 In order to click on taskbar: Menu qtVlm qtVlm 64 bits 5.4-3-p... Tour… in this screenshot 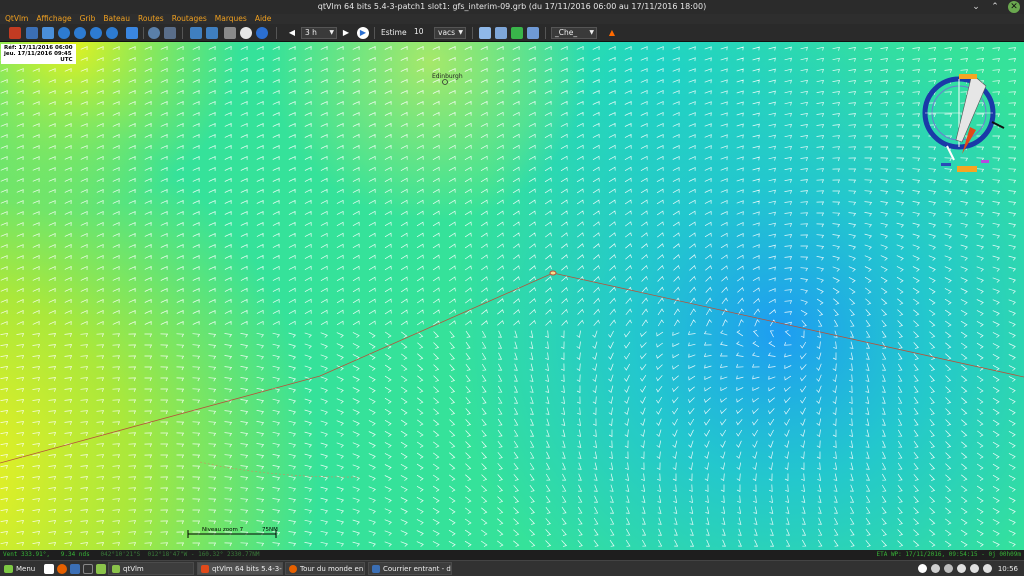, I will do `click(512, 568)`.